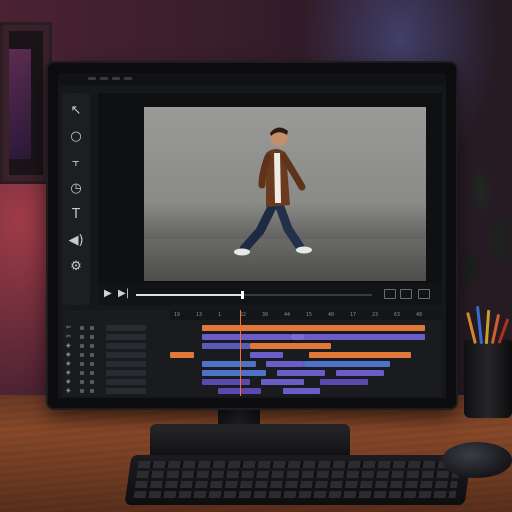  Describe the element at coordinates (243, 315) in the screenshot. I see `ruler-tick-label: 22` at that location.